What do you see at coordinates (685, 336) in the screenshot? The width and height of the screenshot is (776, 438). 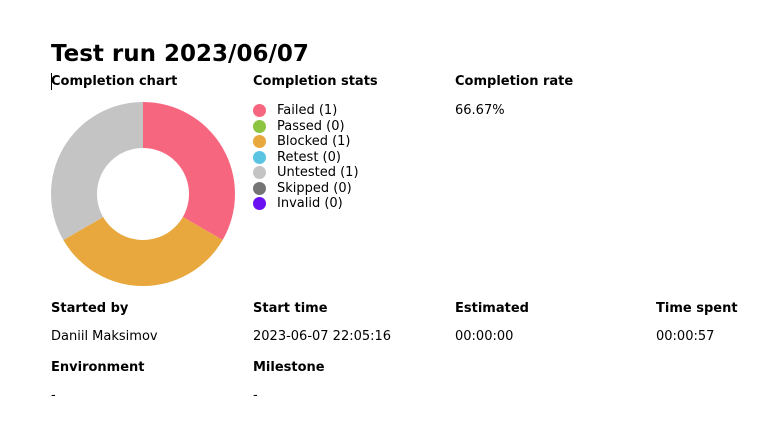 I see `time-spent-value: 00:00:57` at bounding box center [685, 336].